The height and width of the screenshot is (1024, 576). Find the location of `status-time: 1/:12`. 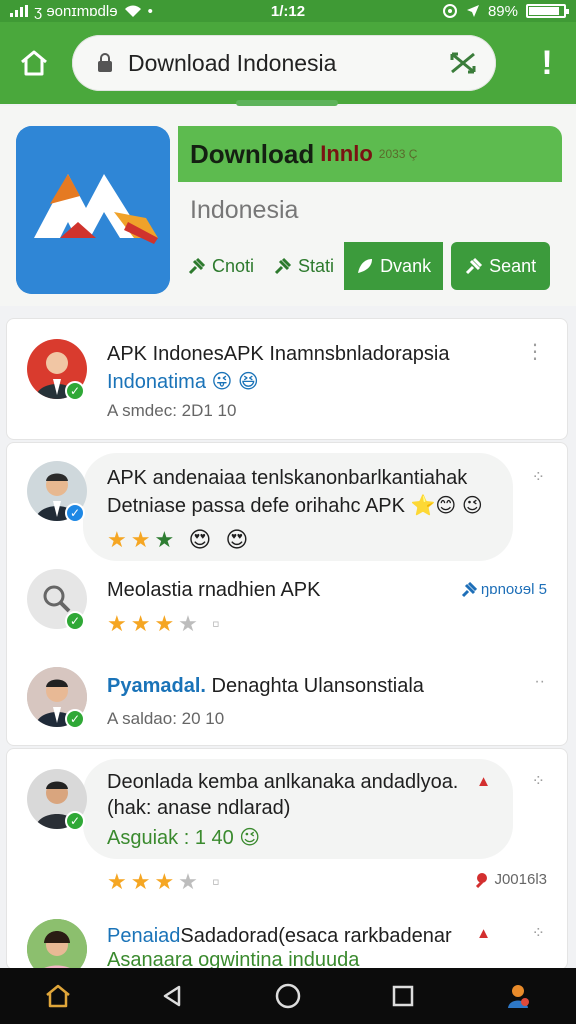

status-time: 1/:12 is located at coordinates (288, 11).